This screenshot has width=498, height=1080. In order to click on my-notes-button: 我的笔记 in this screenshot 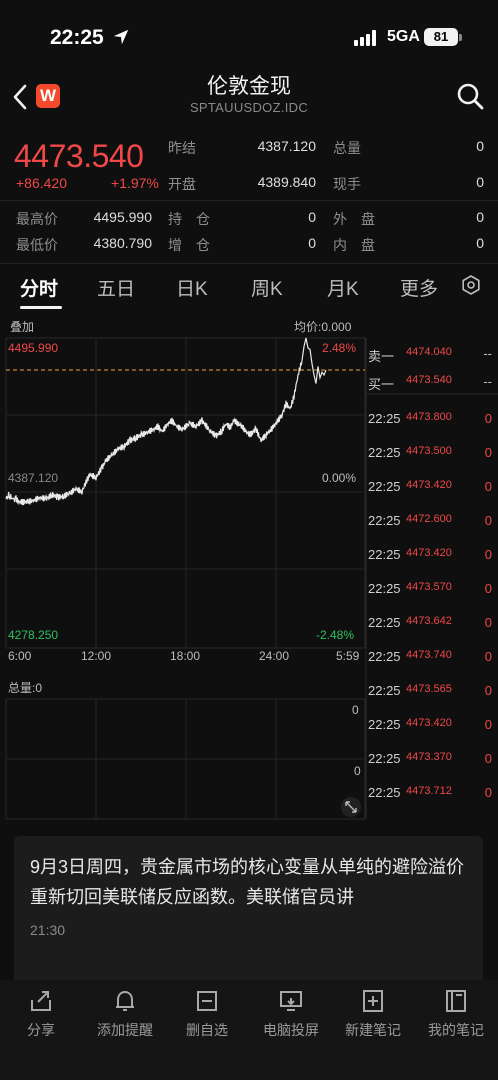, I will do `click(454, 1014)`.